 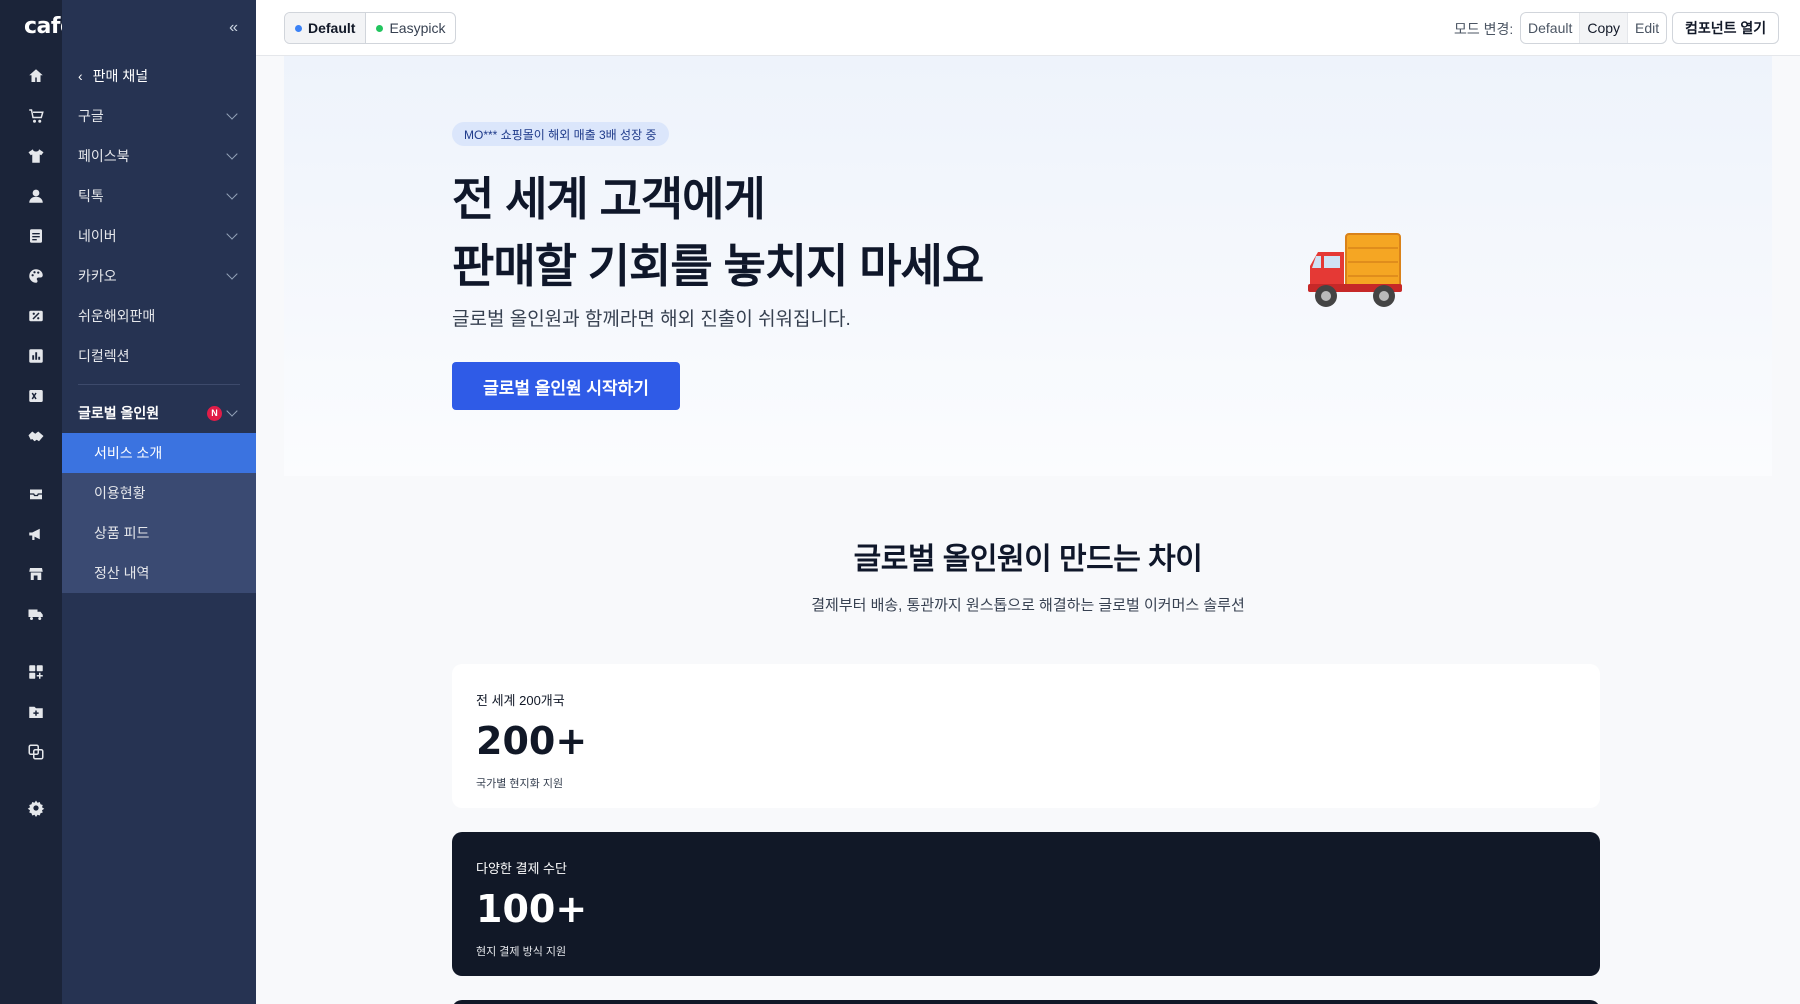 I want to click on collapse-sidebar-icon: «, so click(x=233, y=28).